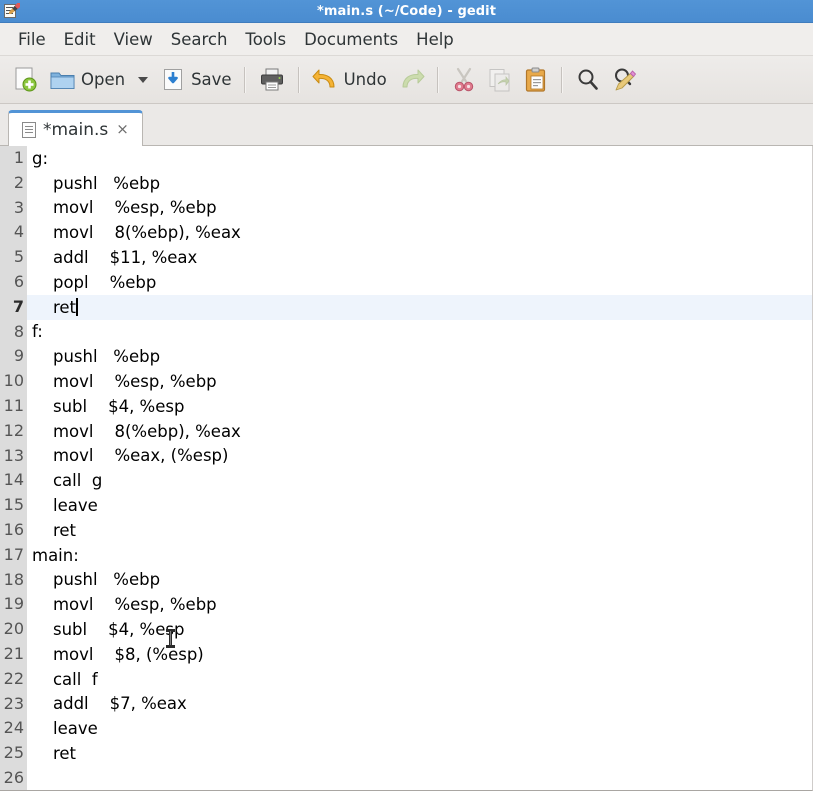 This screenshot has height=791, width=813. I want to click on code-line: 7 ret, so click(406, 307).